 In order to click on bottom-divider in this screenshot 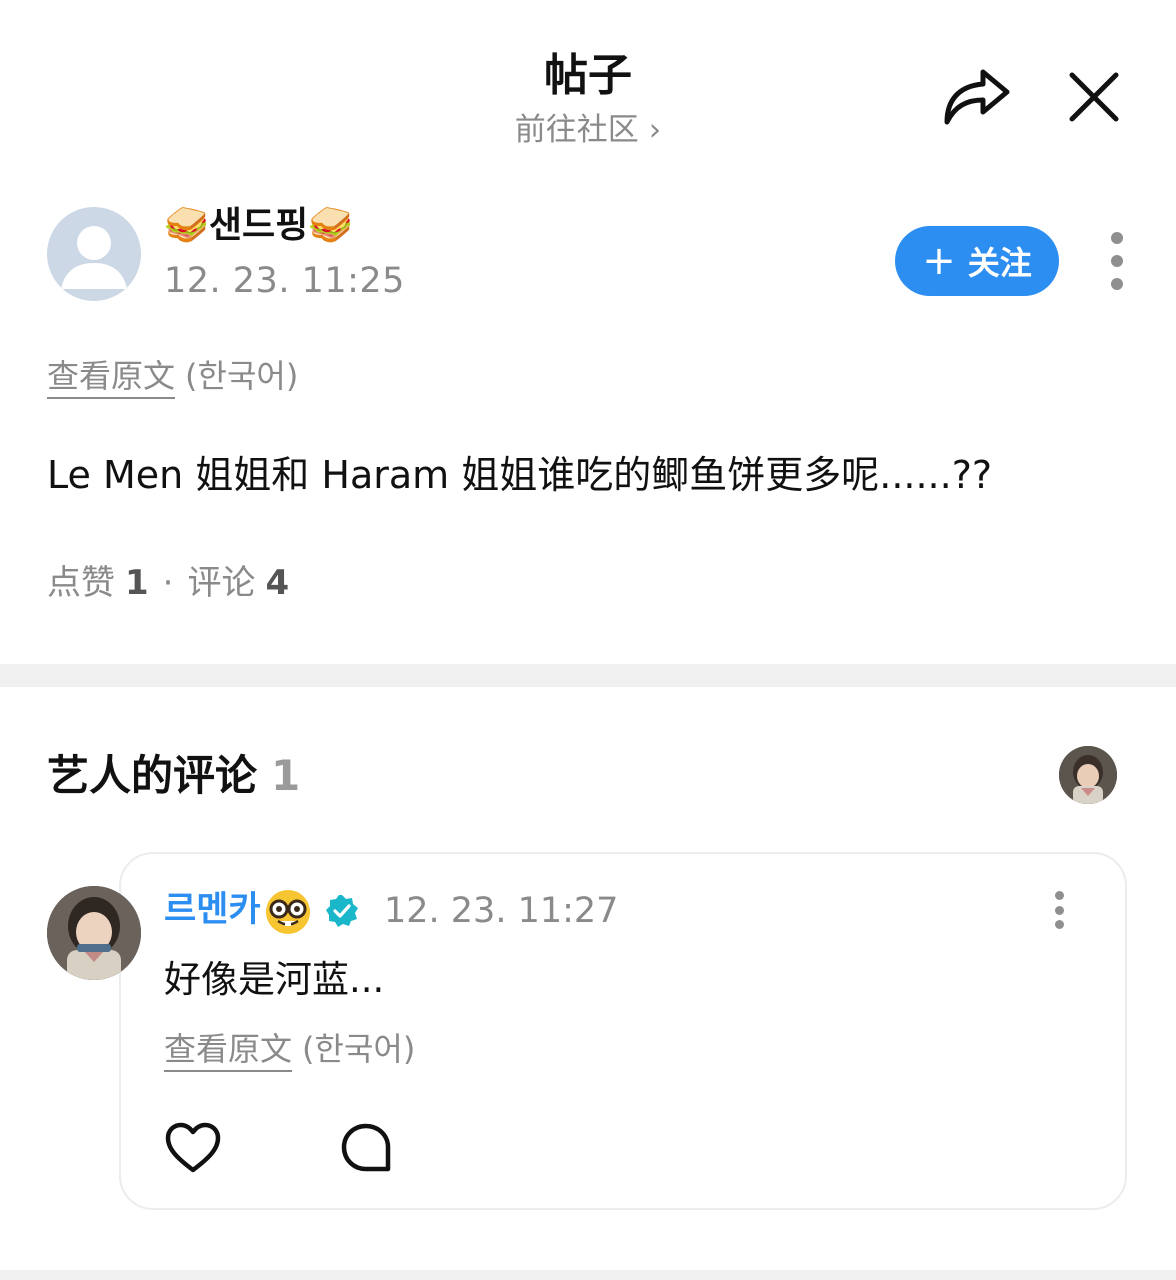, I will do `click(588, 1275)`.